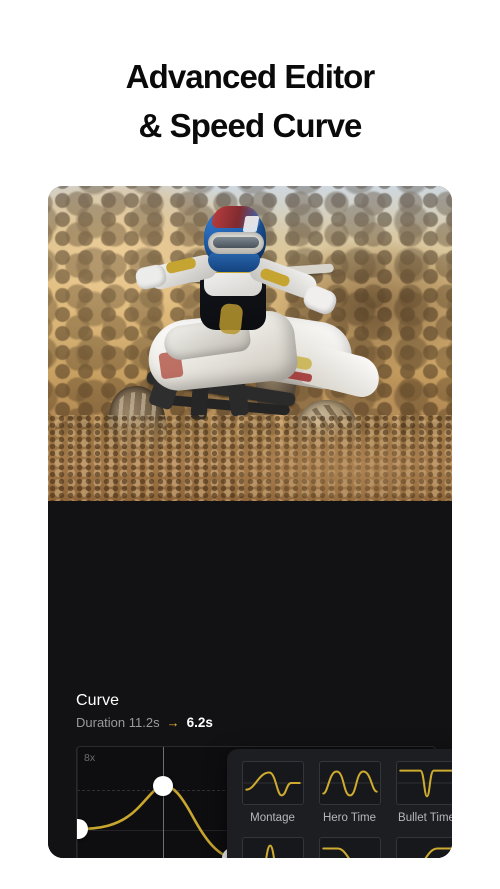 This screenshot has height=889, width=500. Describe the element at coordinates (423, 783) in the screenshot. I see `curve-bullet-time-icon` at that location.